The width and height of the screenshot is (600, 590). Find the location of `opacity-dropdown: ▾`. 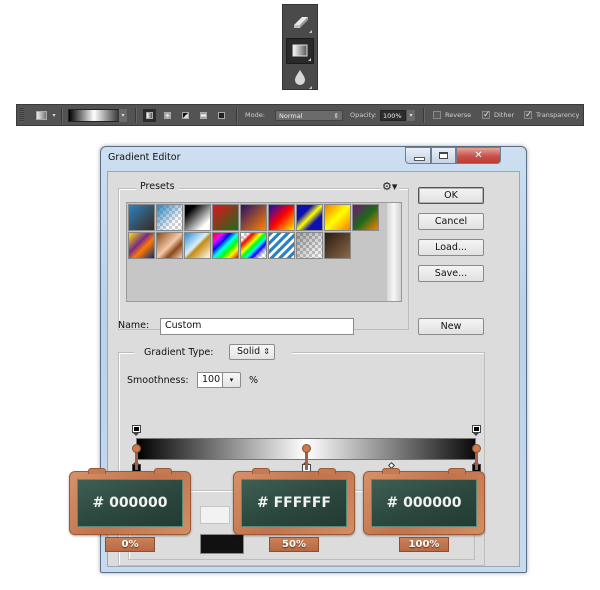

opacity-dropdown: ▾ is located at coordinates (411, 115).